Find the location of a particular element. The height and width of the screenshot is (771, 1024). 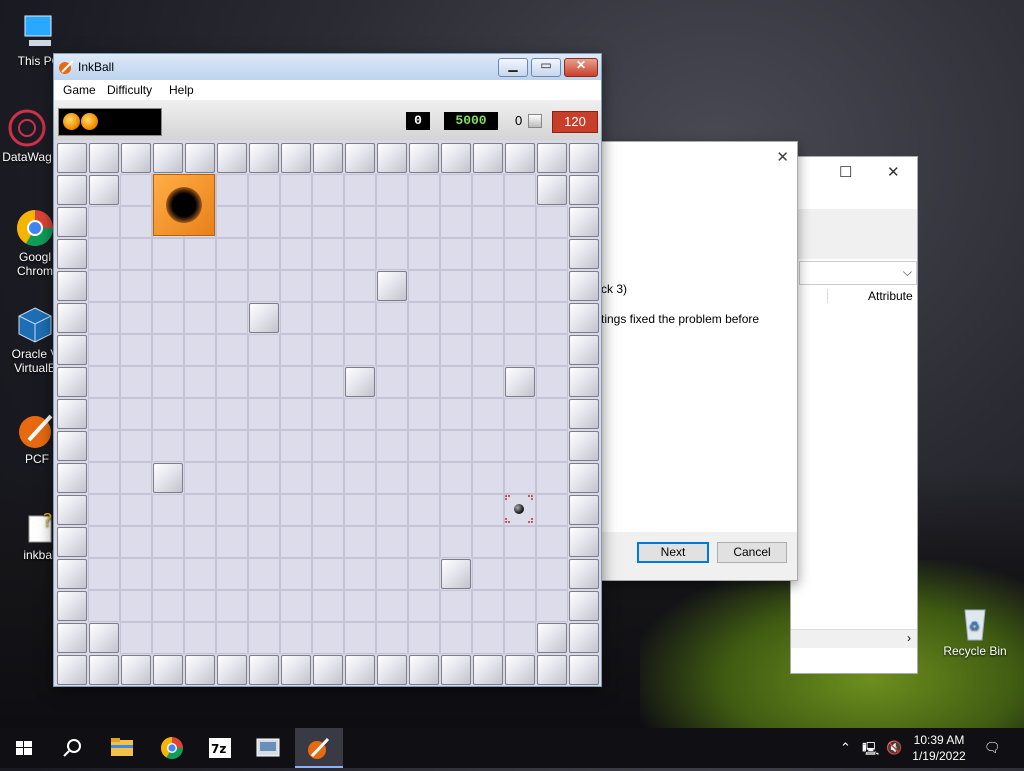

horizontal-scrollbar: › is located at coordinates (854, 638).